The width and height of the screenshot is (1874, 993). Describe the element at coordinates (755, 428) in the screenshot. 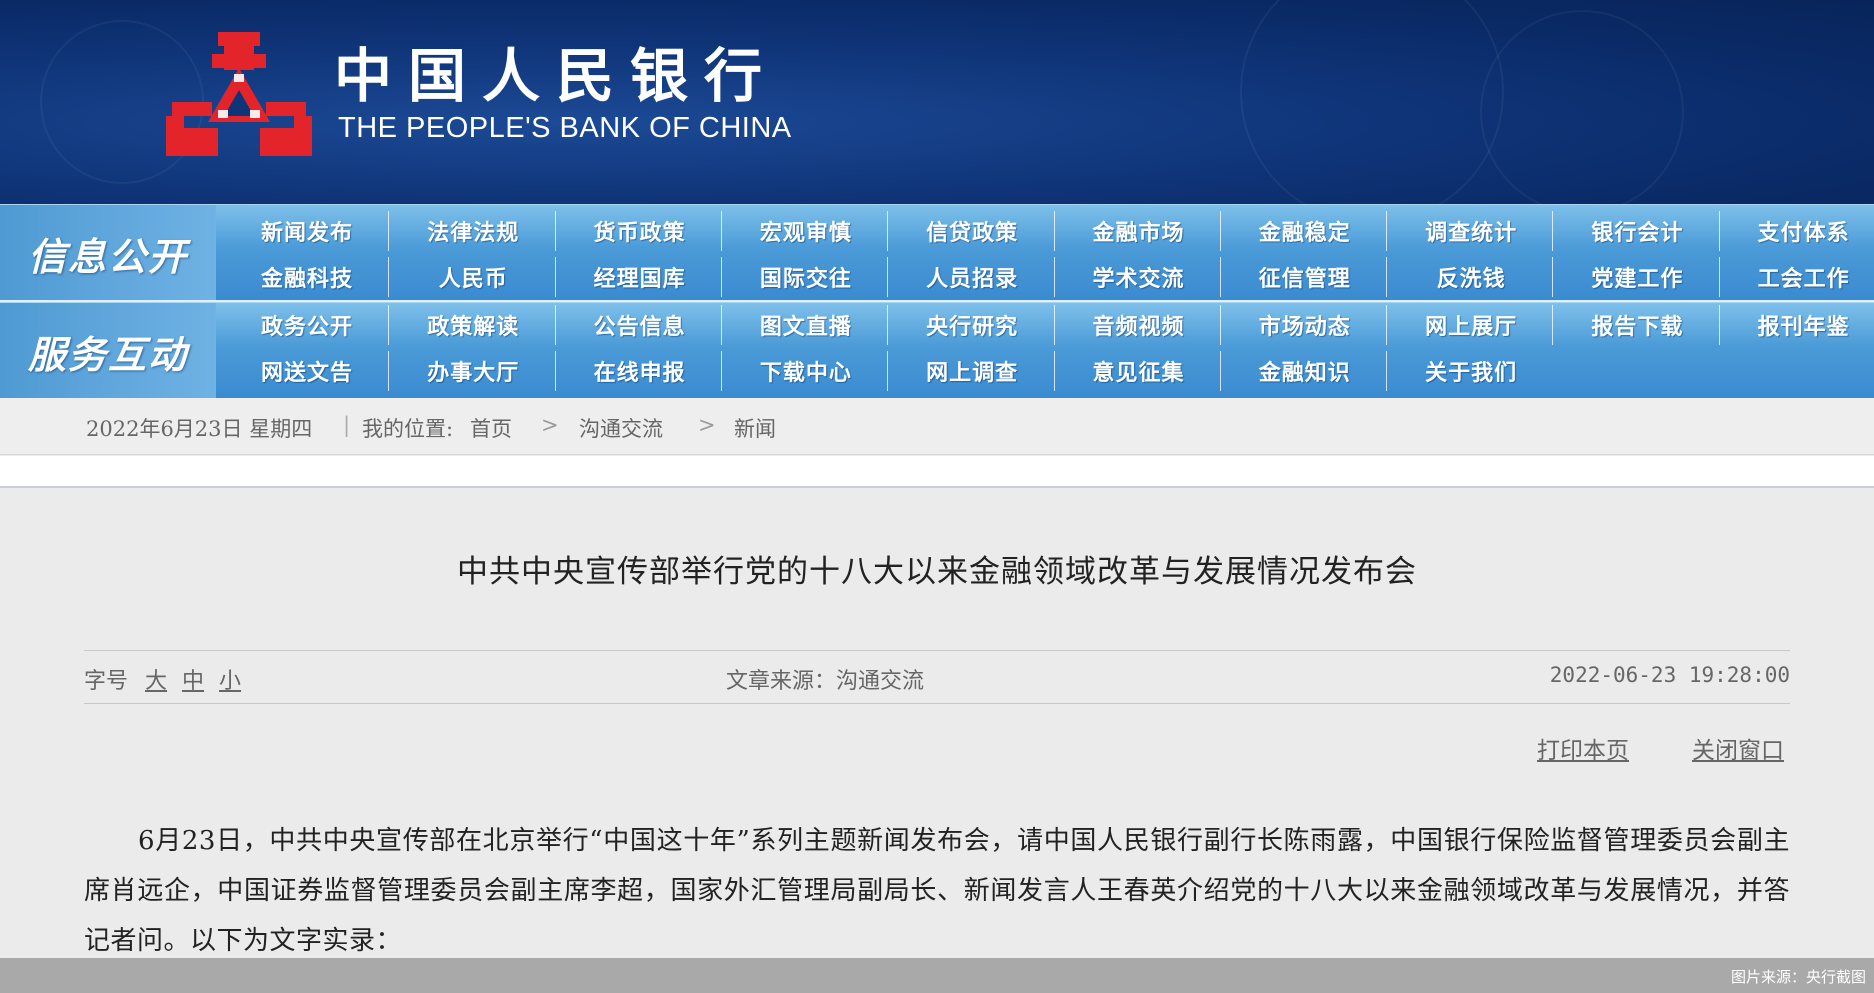

I see `breadcrumb-news-link: 新闻` at that location.